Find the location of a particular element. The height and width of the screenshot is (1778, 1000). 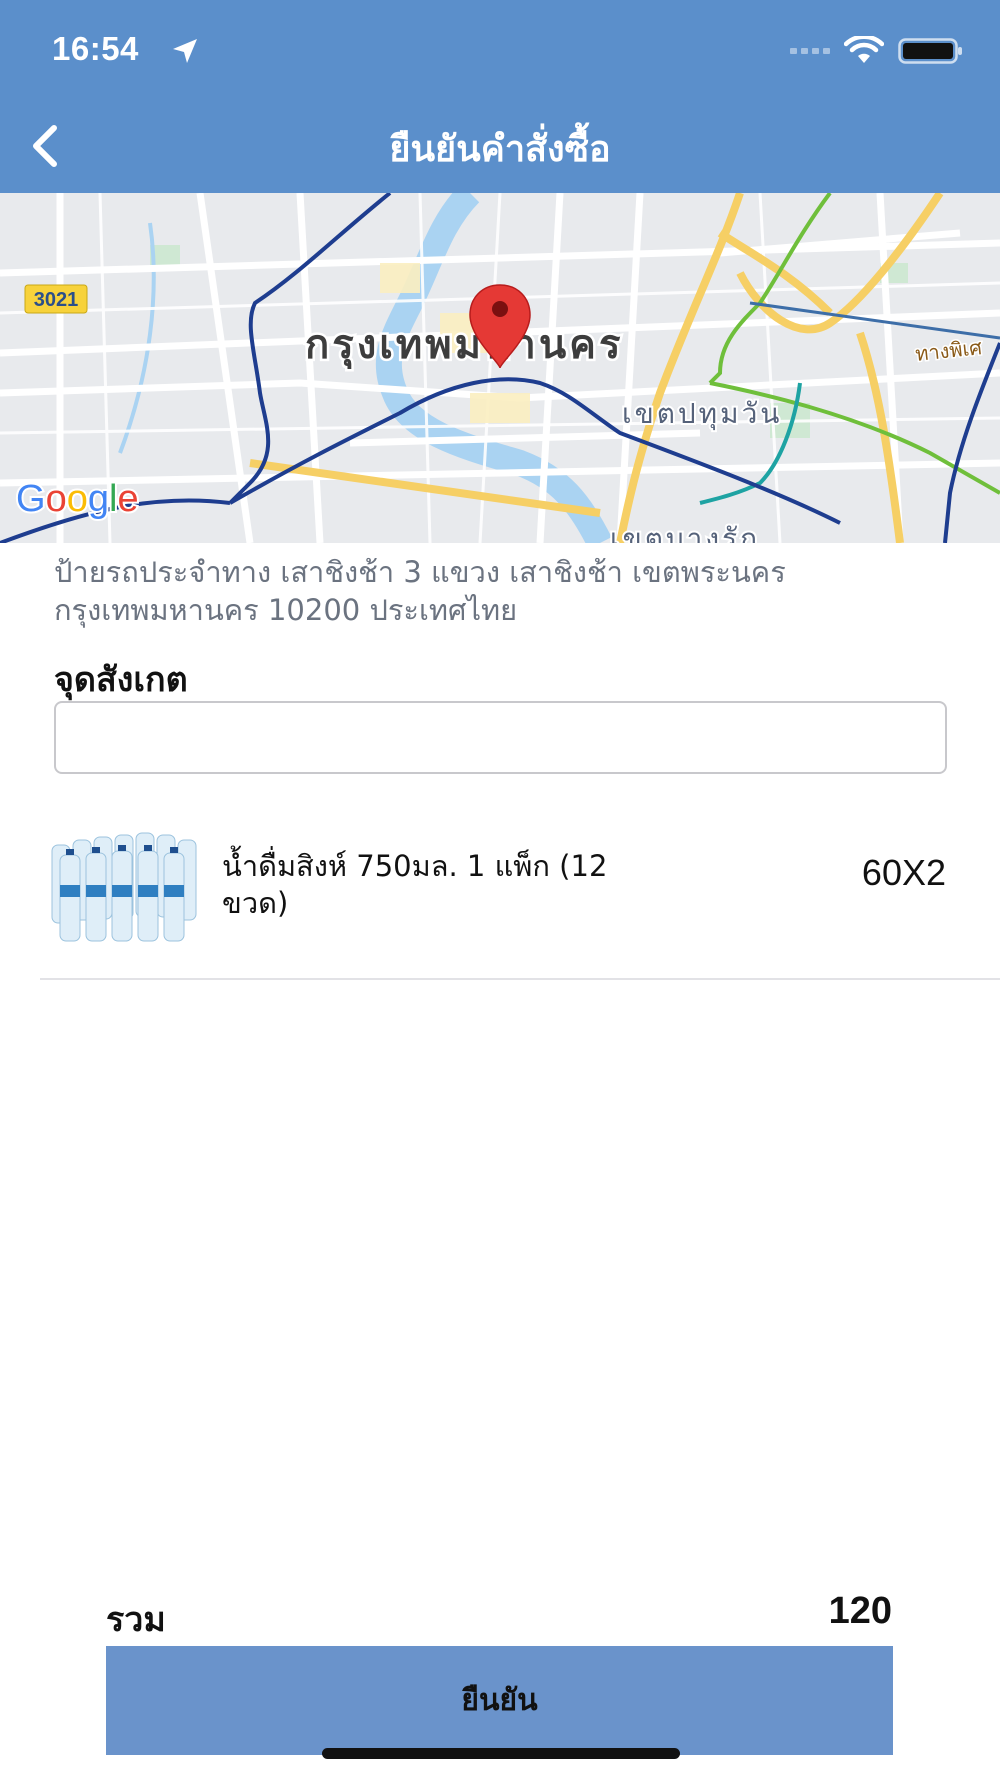

wifi-icon is located at coordinates (864, 49).